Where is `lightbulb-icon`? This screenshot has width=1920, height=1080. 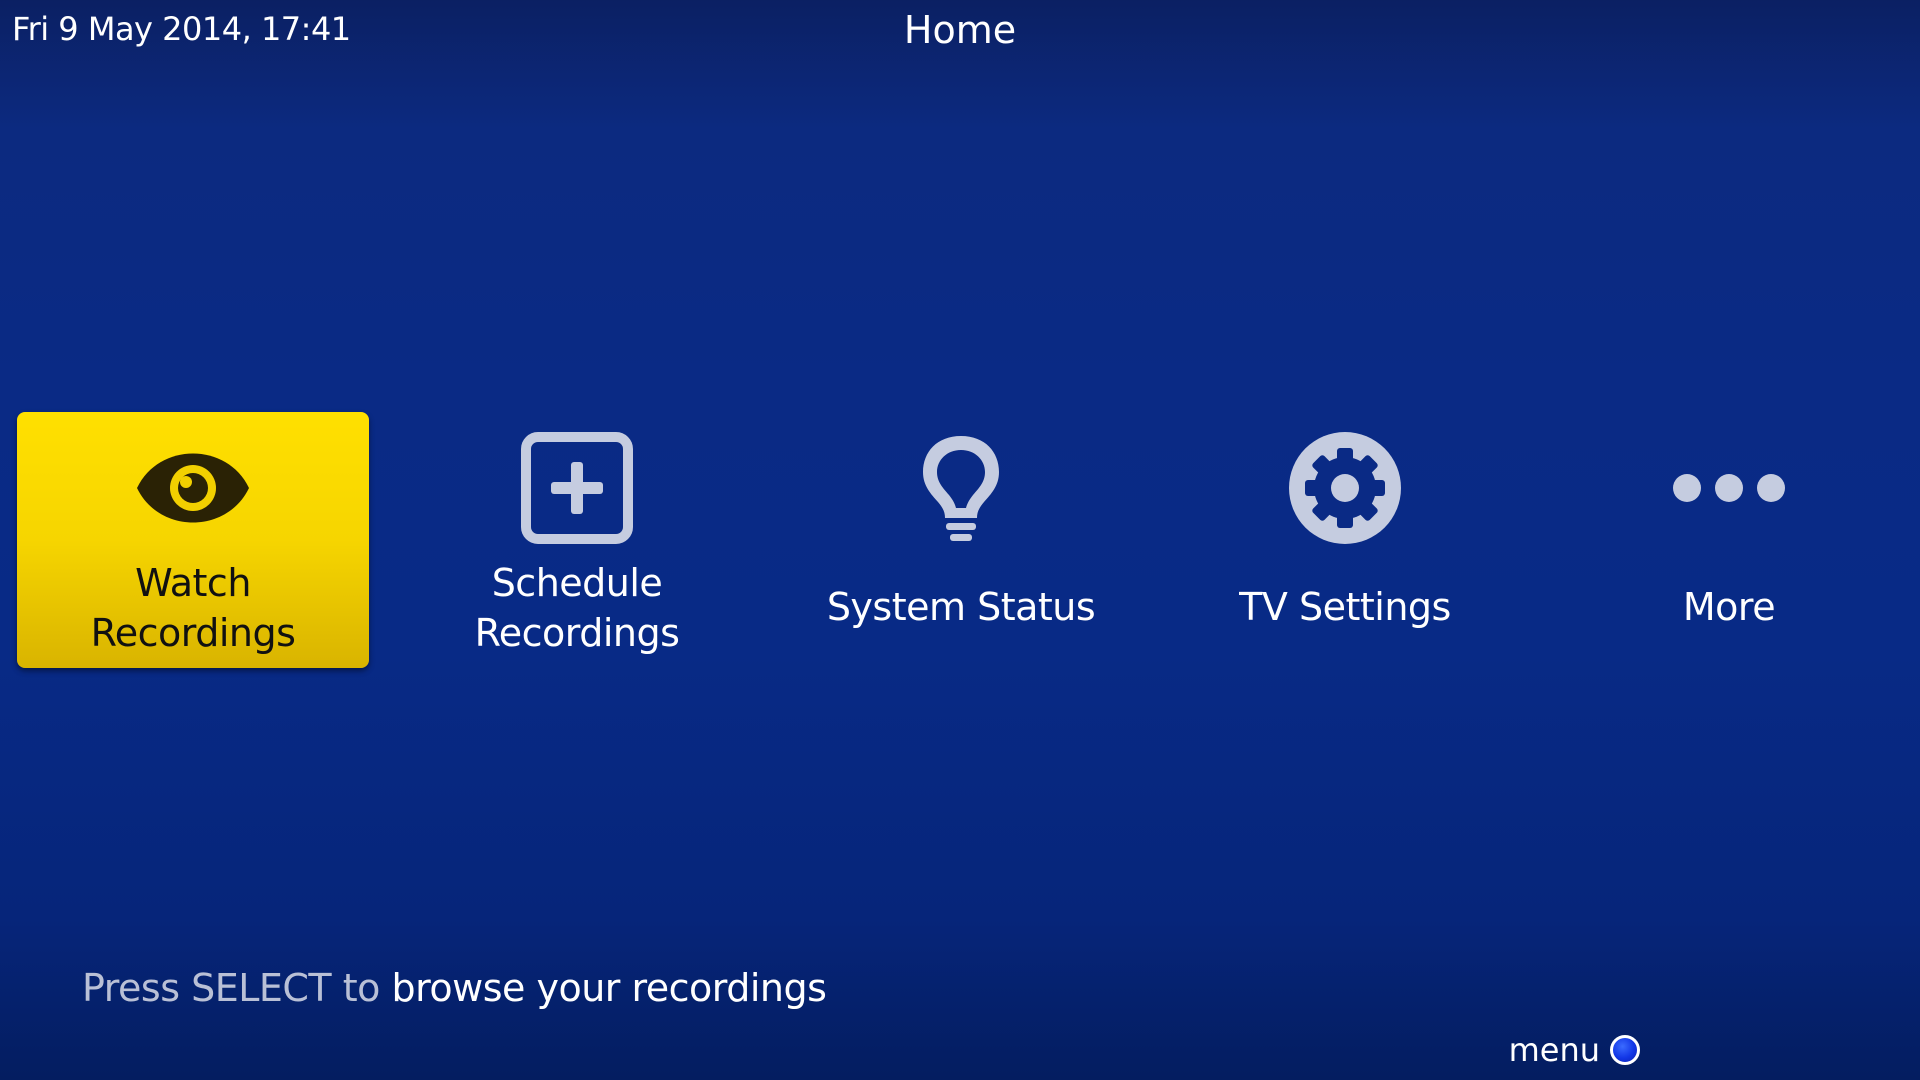
lightbulb-icon is located at coordinates (961, 488).